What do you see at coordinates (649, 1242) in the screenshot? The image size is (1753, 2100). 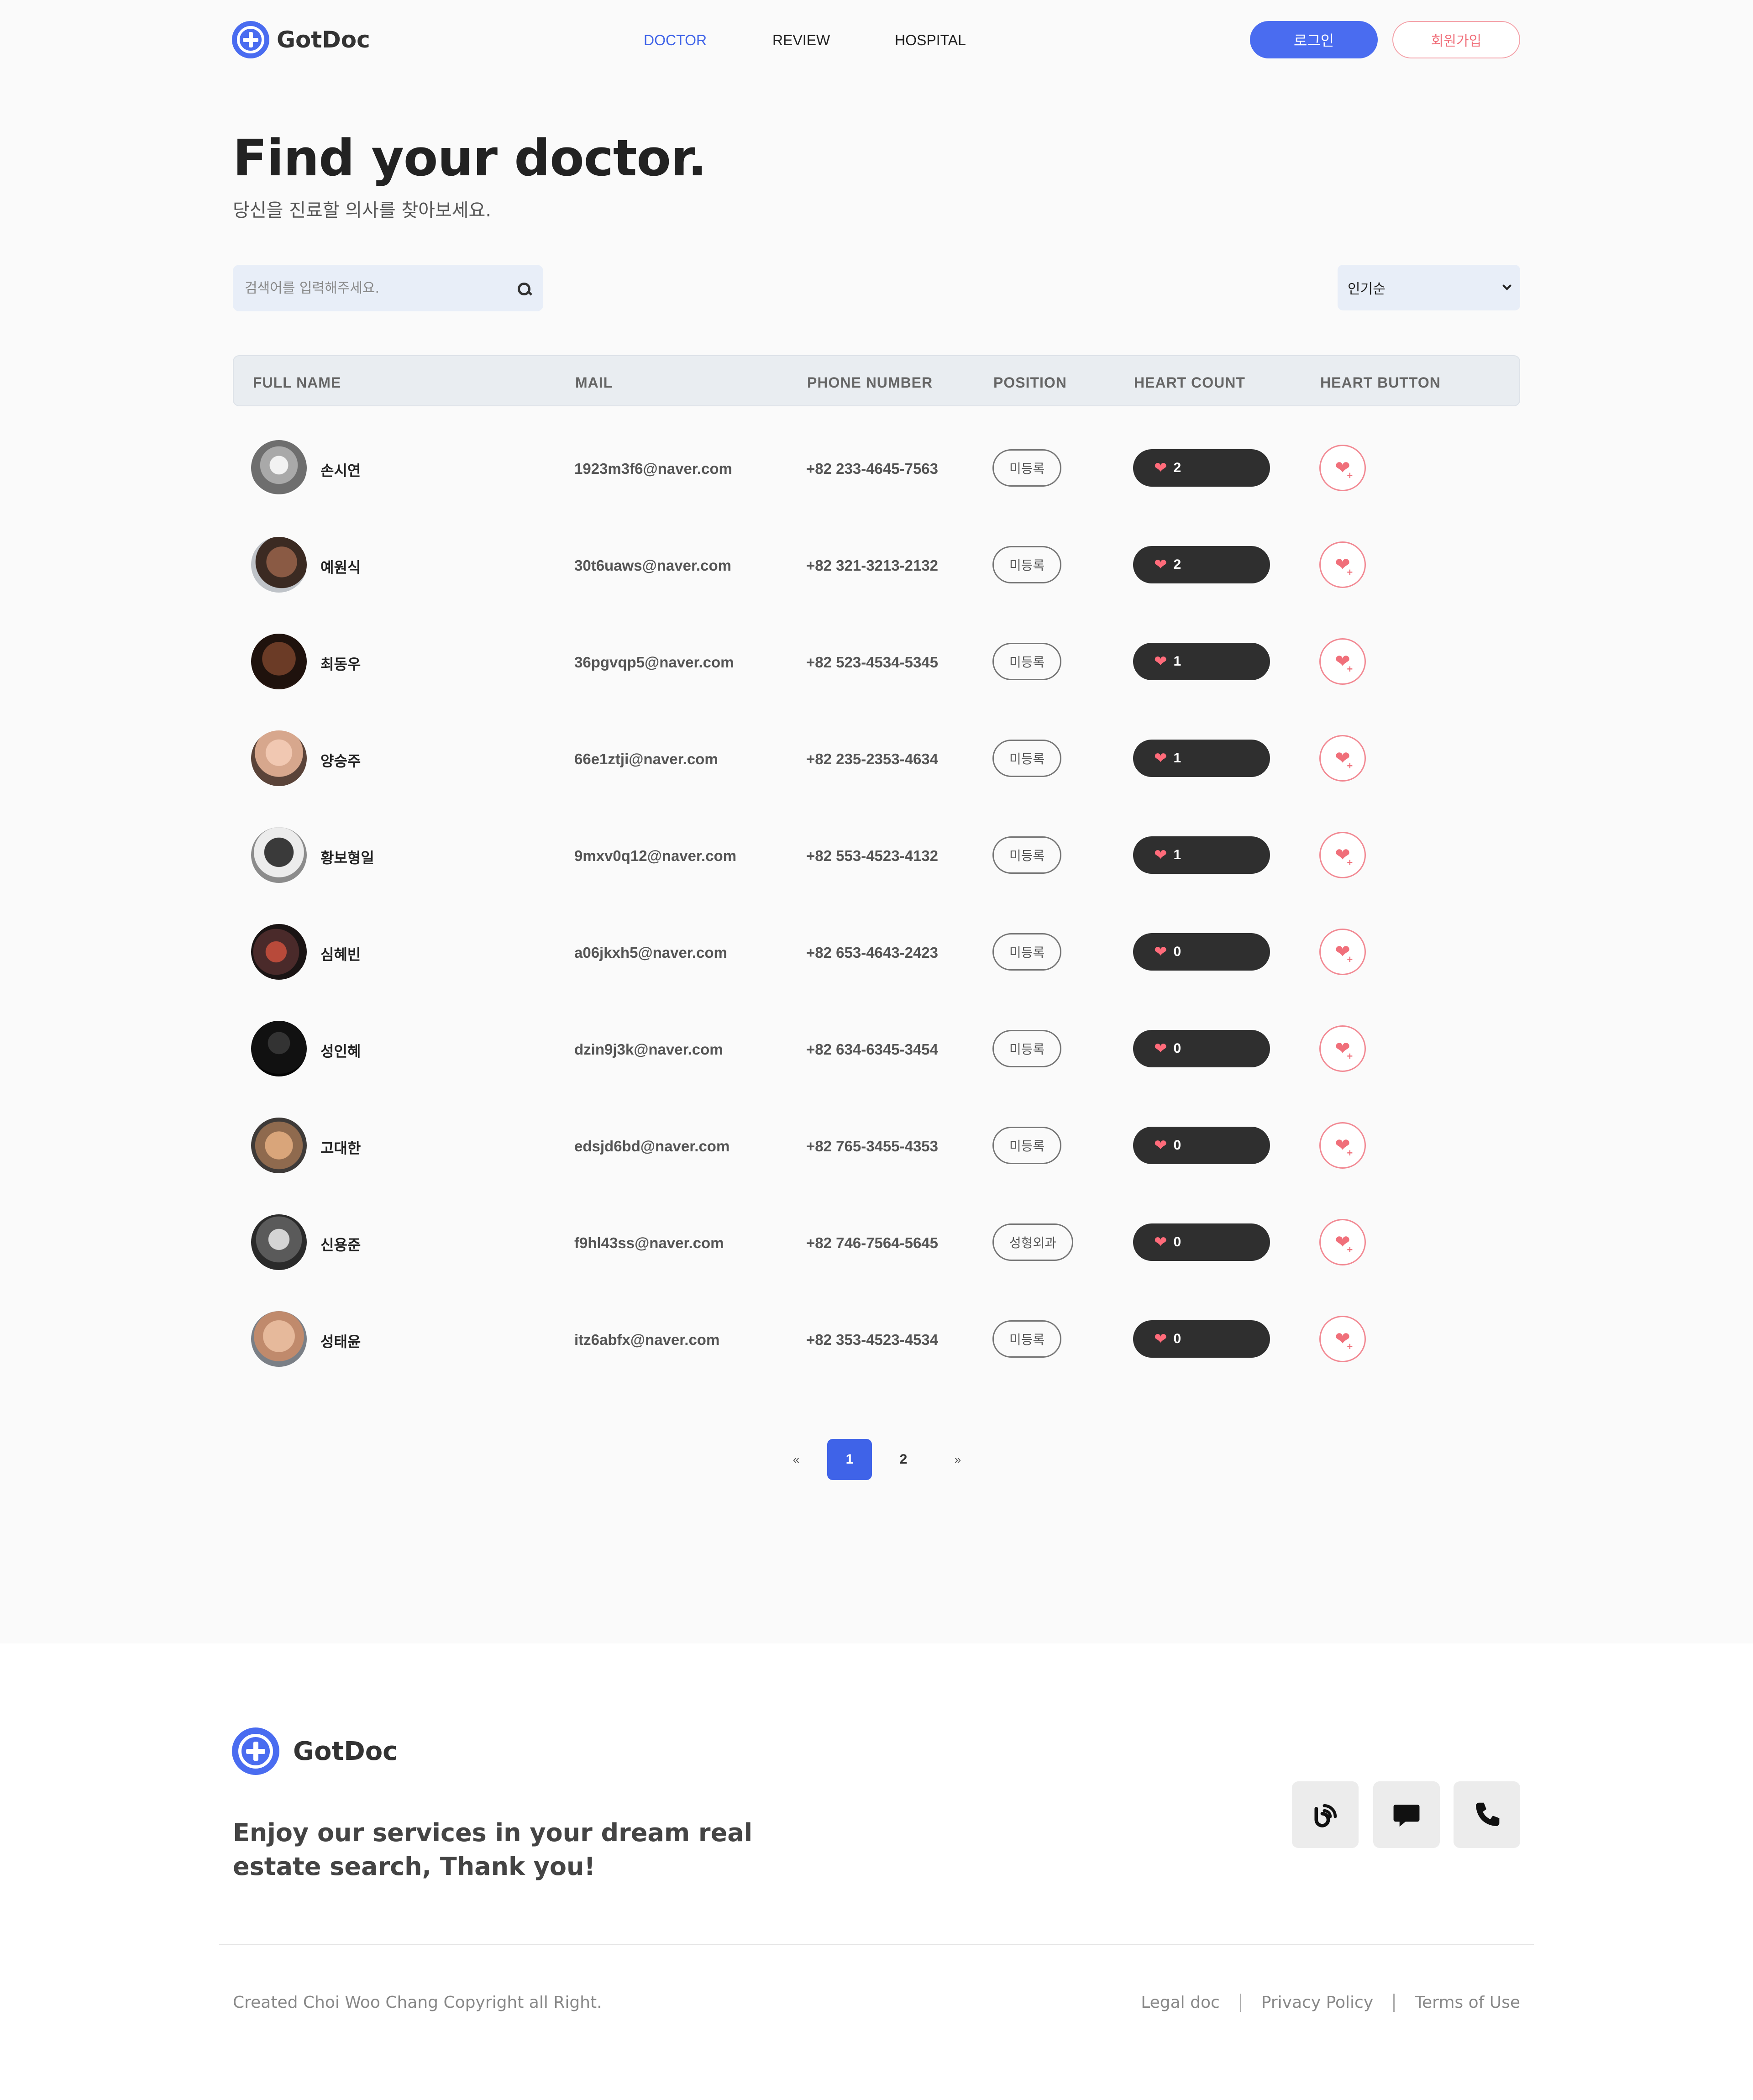 I see `doctor-mail: f9hl43ss@naver.com` at bounding box center [649, 1242].